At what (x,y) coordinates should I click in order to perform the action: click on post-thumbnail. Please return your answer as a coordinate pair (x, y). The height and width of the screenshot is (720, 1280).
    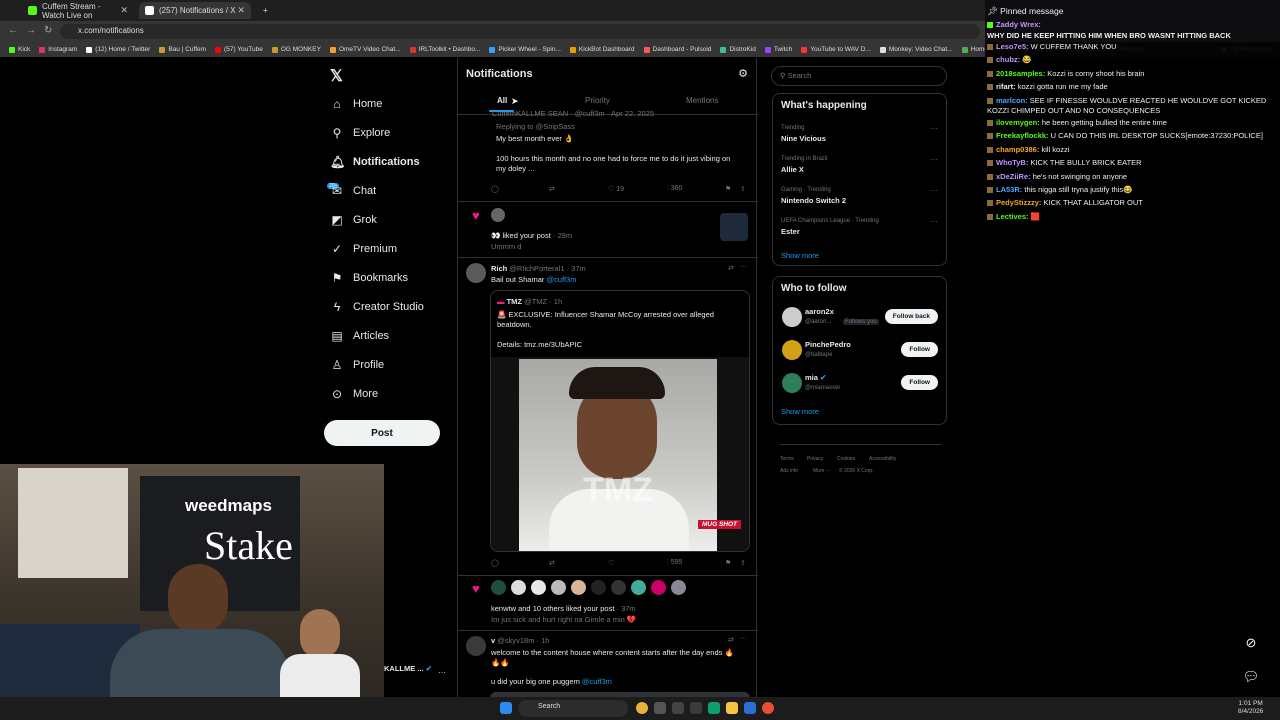
    Looking at the image, I should click on (734, 227).